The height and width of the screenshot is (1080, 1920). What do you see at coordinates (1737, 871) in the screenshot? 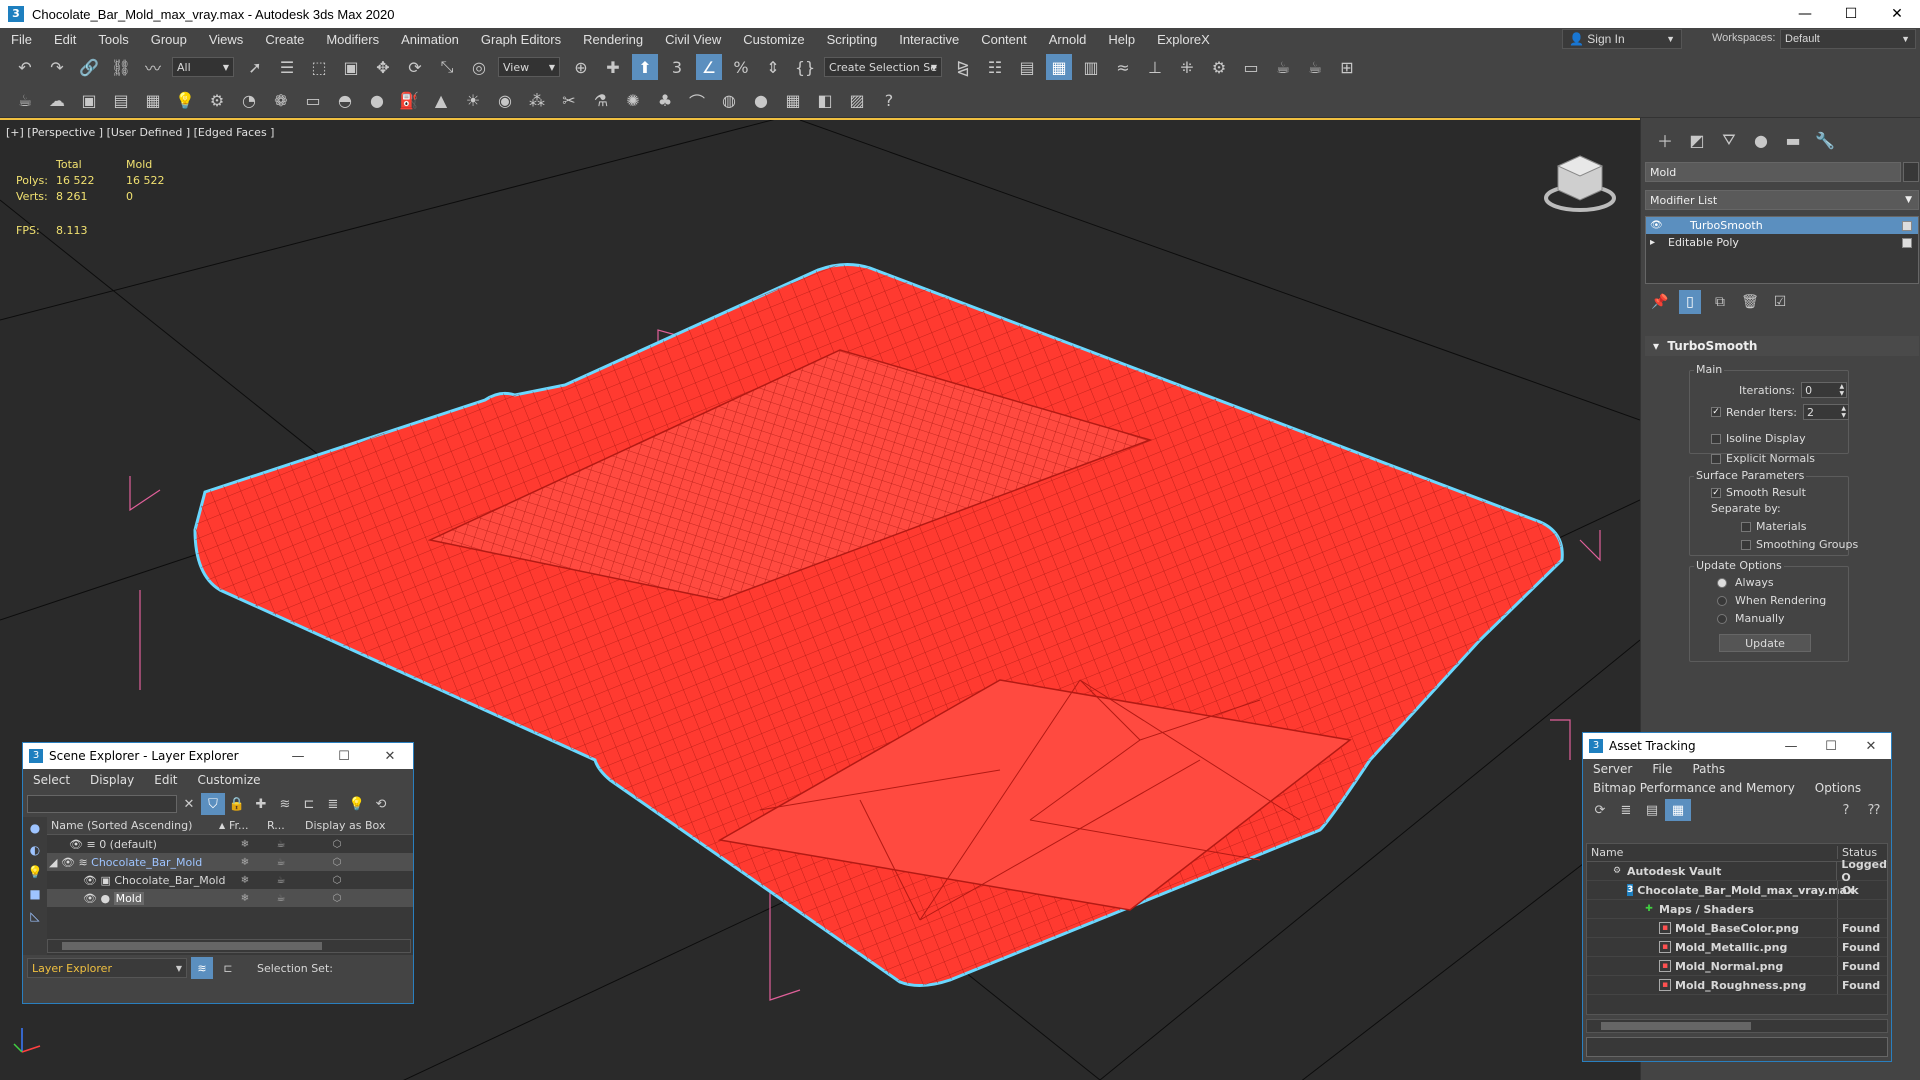
I see `asset-row: ⚙ Autodesk Vault Logged O` at bounding box center [1737, 871].